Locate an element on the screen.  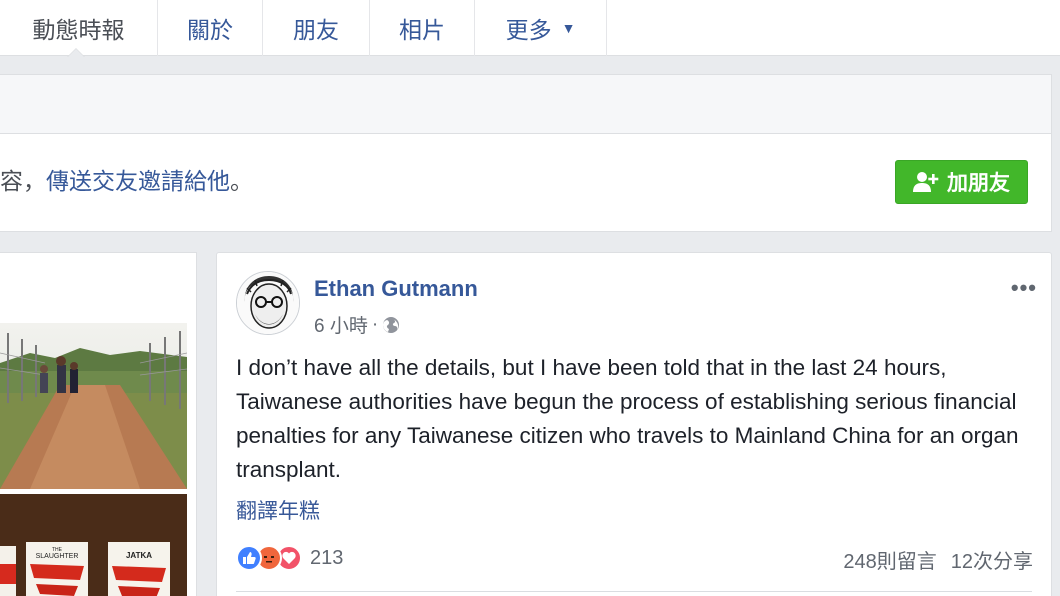
tab-more-label: 更多 is located at coordinates (528, 30).